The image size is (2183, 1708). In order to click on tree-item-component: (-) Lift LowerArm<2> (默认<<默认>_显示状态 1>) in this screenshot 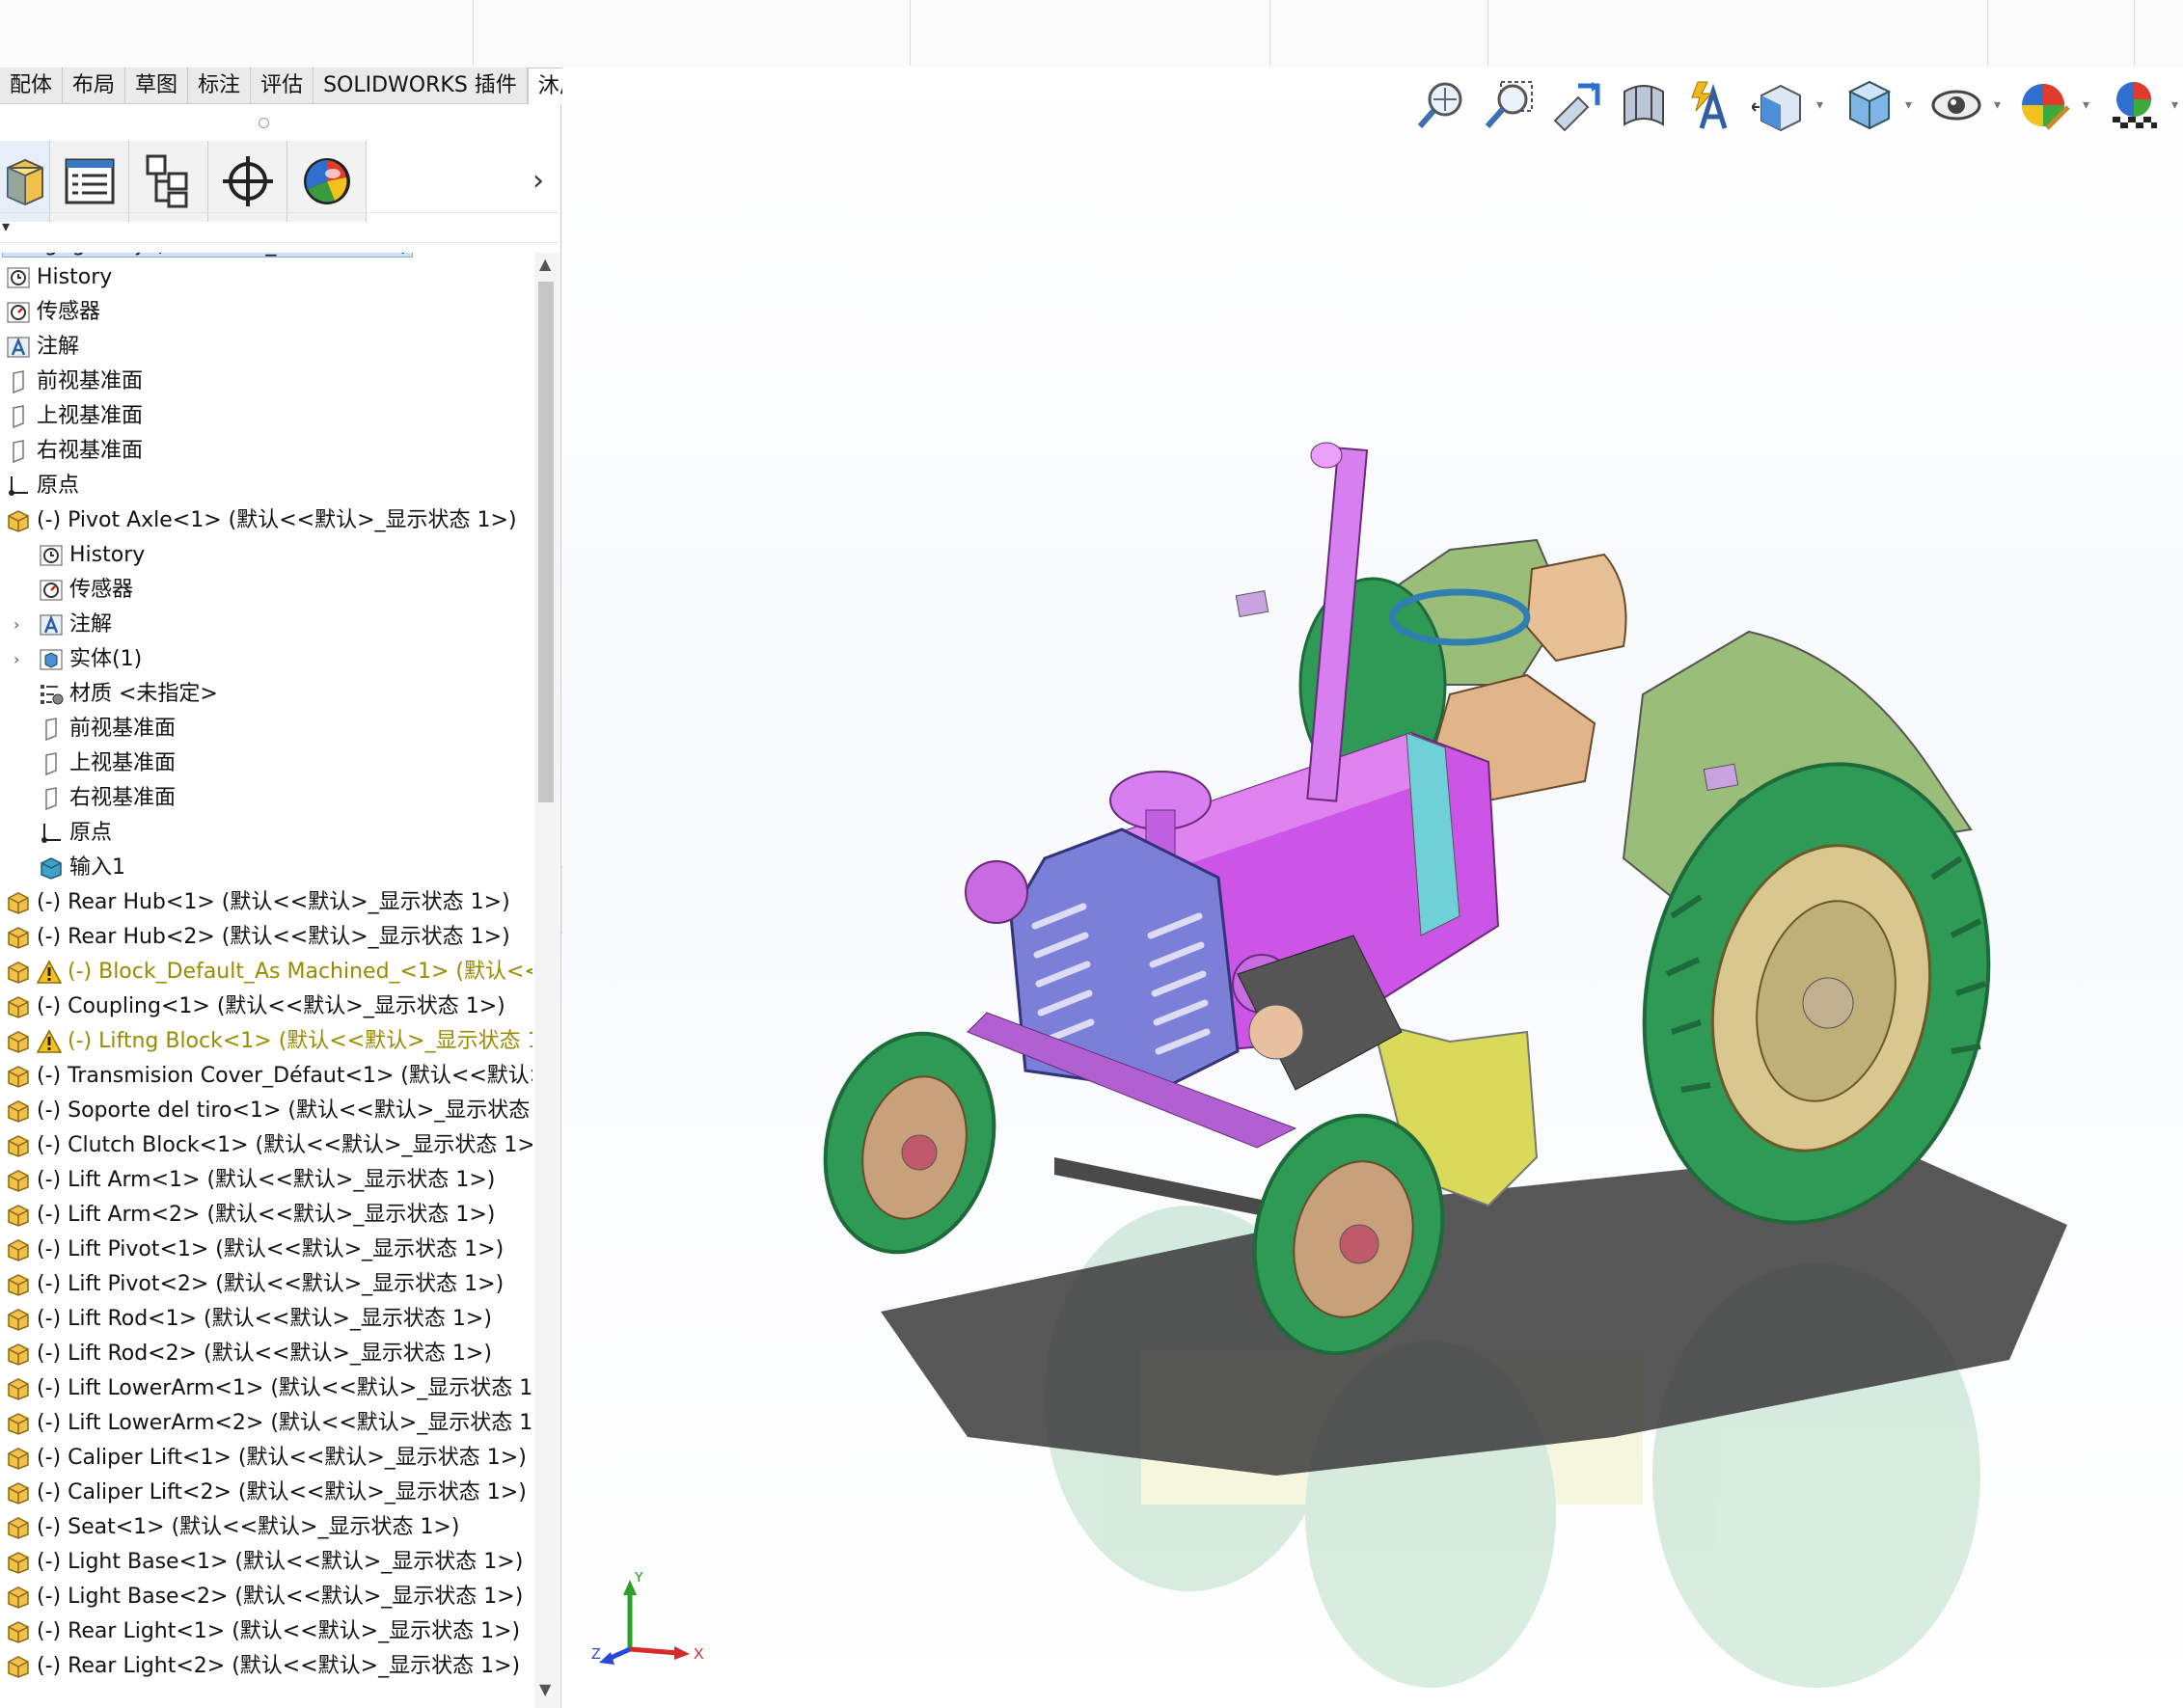, I will do `click(269, 1423)`.